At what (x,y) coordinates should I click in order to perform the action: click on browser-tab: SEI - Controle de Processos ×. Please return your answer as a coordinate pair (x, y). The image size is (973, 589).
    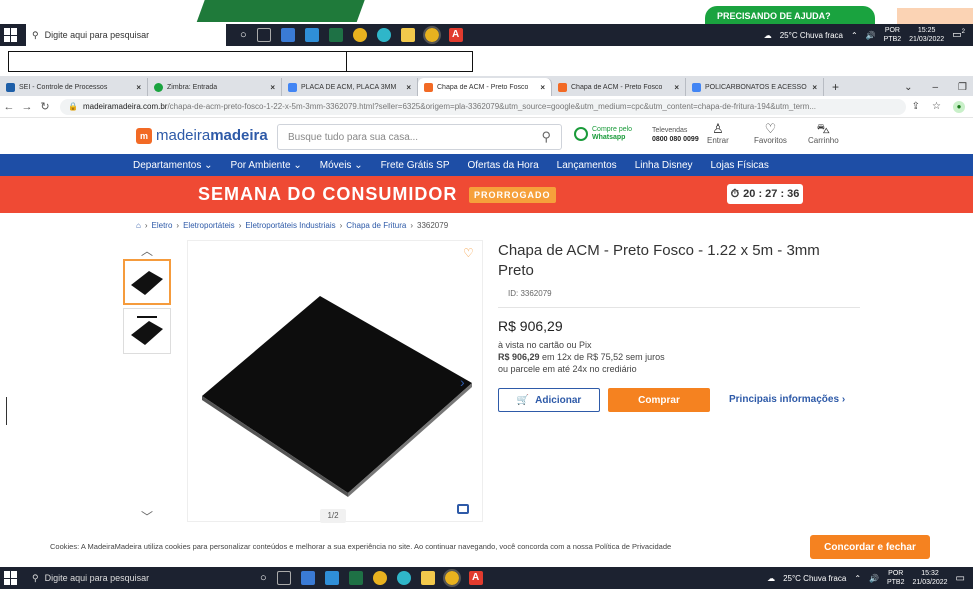
    Looking at the image, I should click on (74, 87).